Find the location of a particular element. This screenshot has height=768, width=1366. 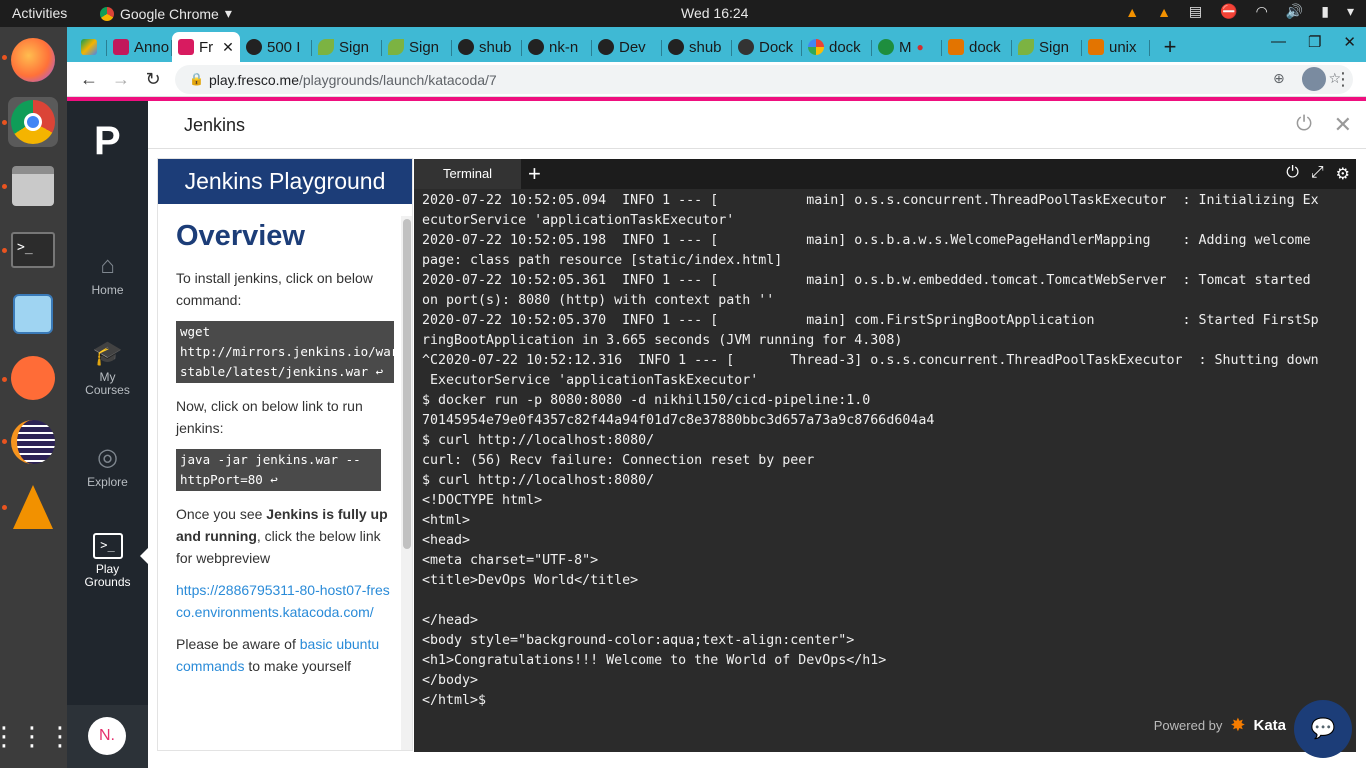

sidebar-item-my-courses: 🎓 My Courses is located at coordinates (107, 369).